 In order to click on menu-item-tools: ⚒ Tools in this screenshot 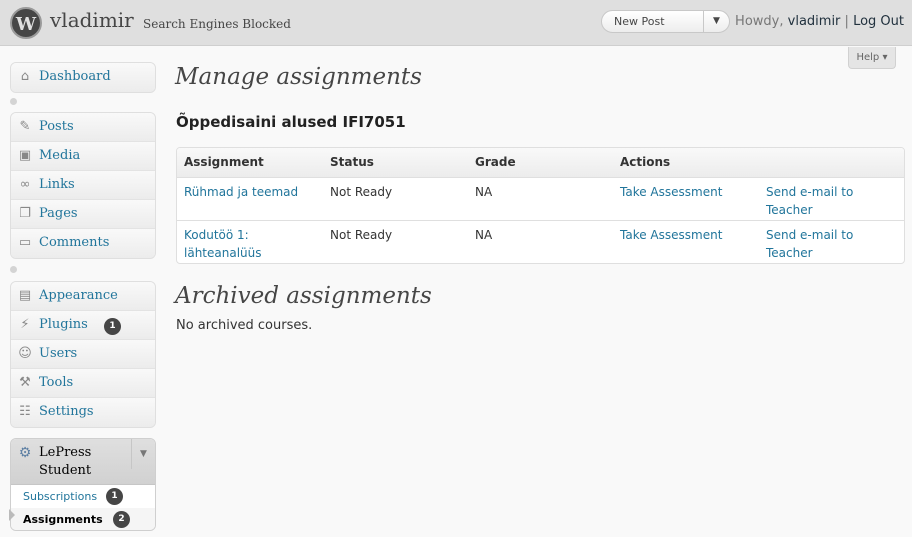, I will do `click(83, 383)`.